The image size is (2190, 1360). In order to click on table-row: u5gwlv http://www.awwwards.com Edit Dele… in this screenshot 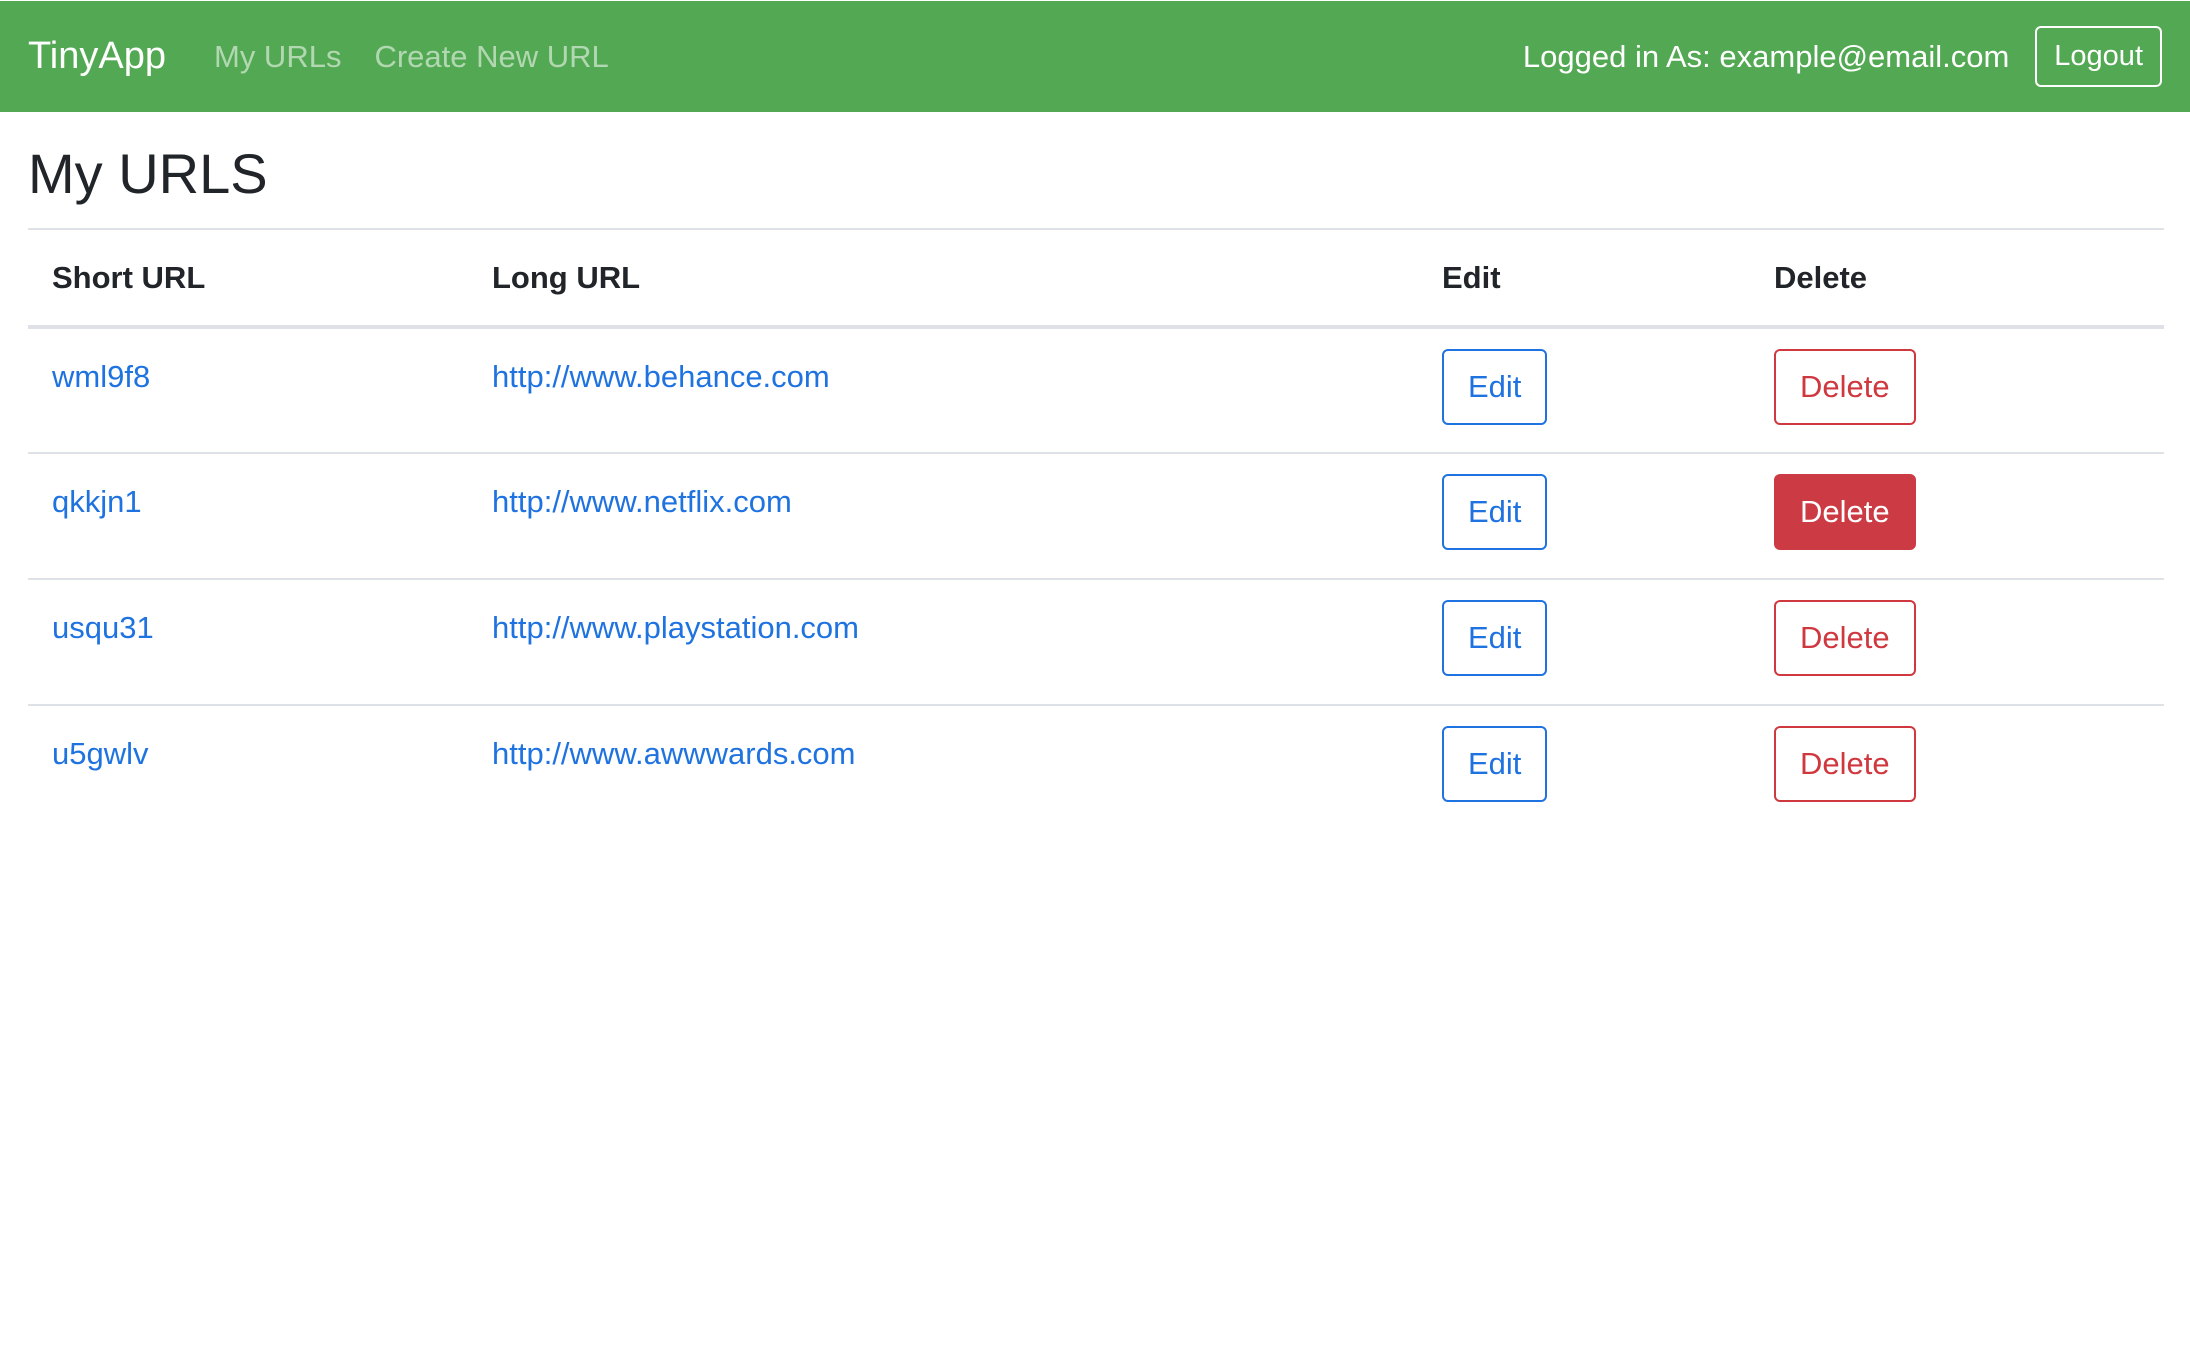, I will do `click(1096, 768)`.